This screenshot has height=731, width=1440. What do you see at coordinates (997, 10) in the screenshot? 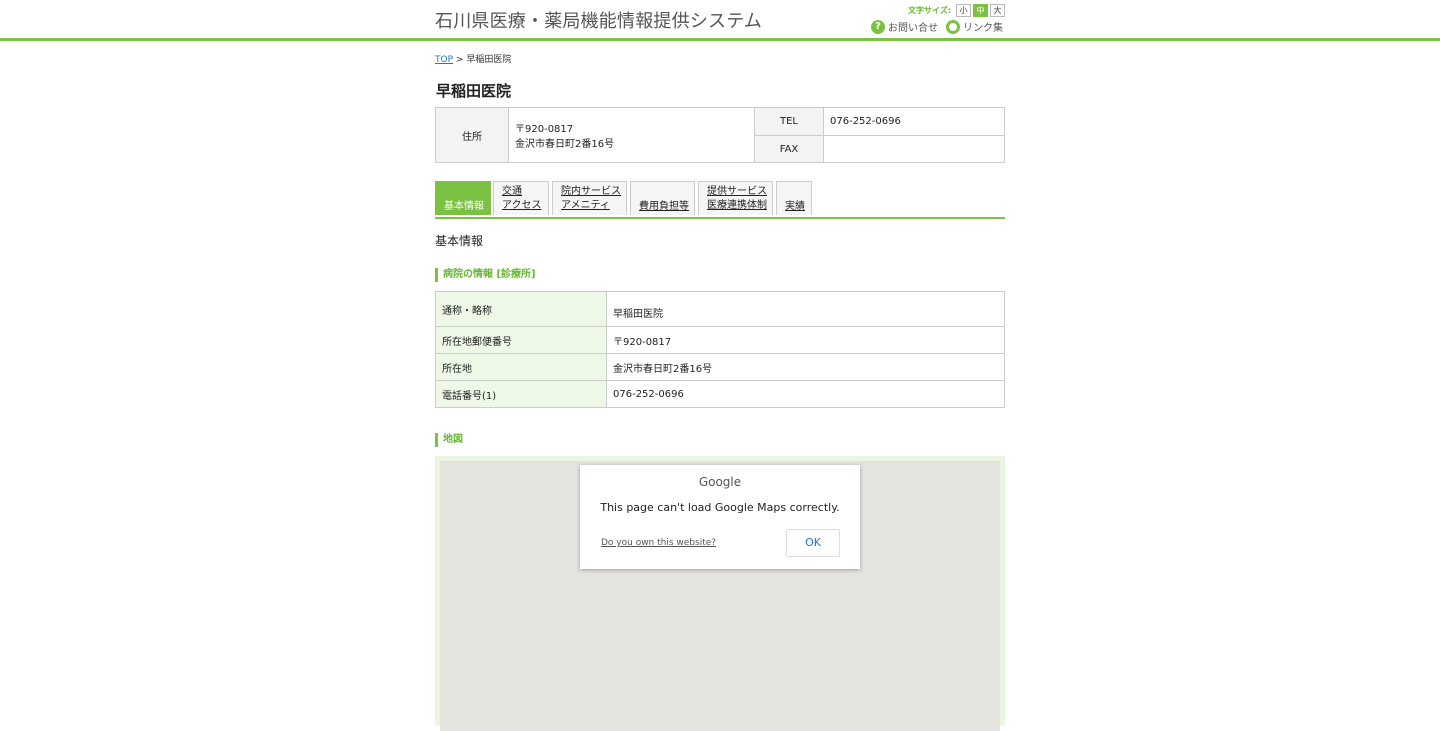
I see `font-size-large-button: 大` at bounding box center [997, 10].